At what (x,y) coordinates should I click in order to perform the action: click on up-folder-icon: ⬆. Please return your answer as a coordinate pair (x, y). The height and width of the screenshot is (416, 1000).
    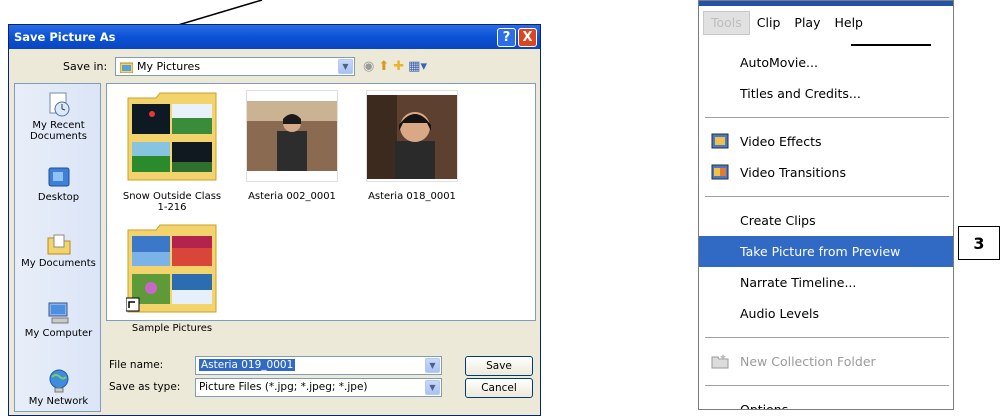
    Looking at the image, I should click on (383, 66).